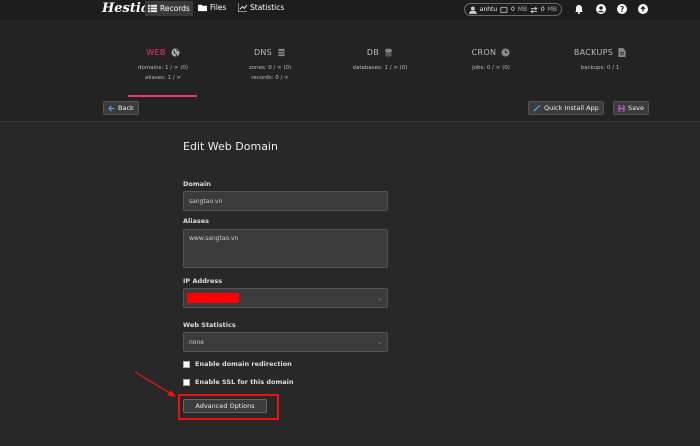 The image size is (700, 446). I want to click on redirect-option: Enable domain redirection, so click(237, 364).